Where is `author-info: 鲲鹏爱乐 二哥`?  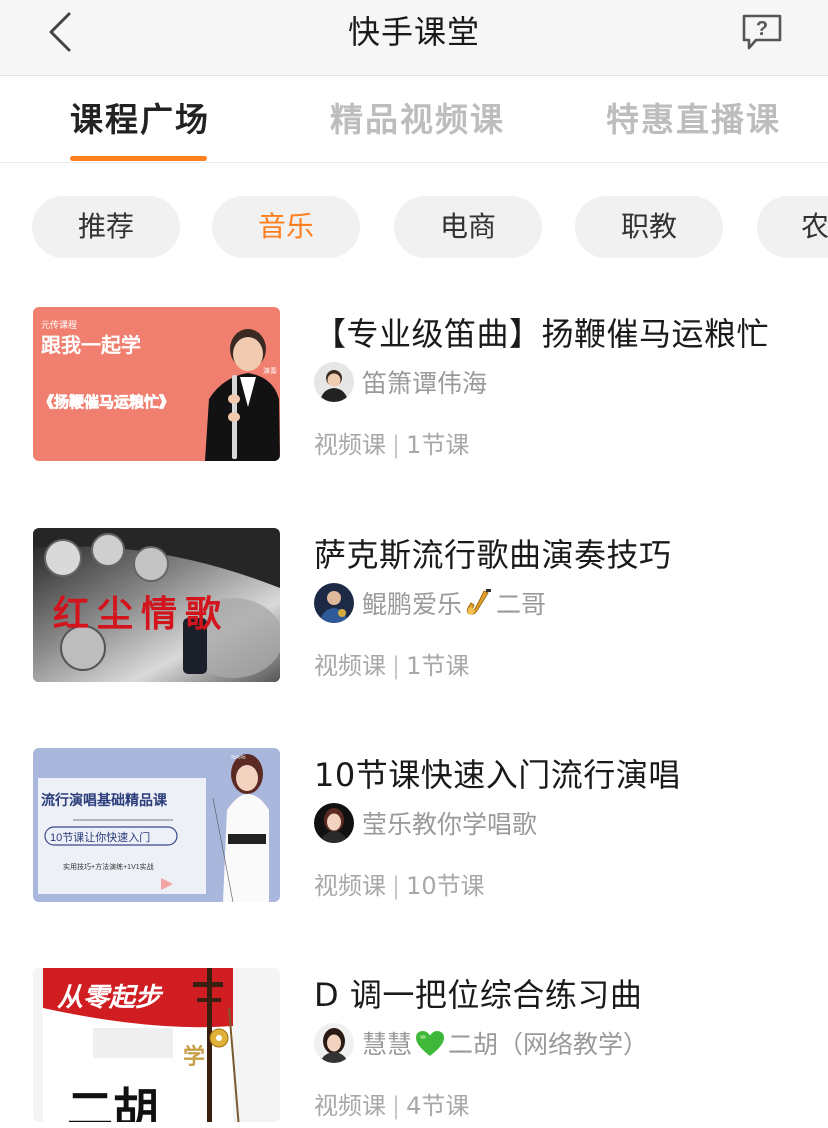 author-info: 鲲鹏爱乐 二哥 is located at coordinates (430, 603).